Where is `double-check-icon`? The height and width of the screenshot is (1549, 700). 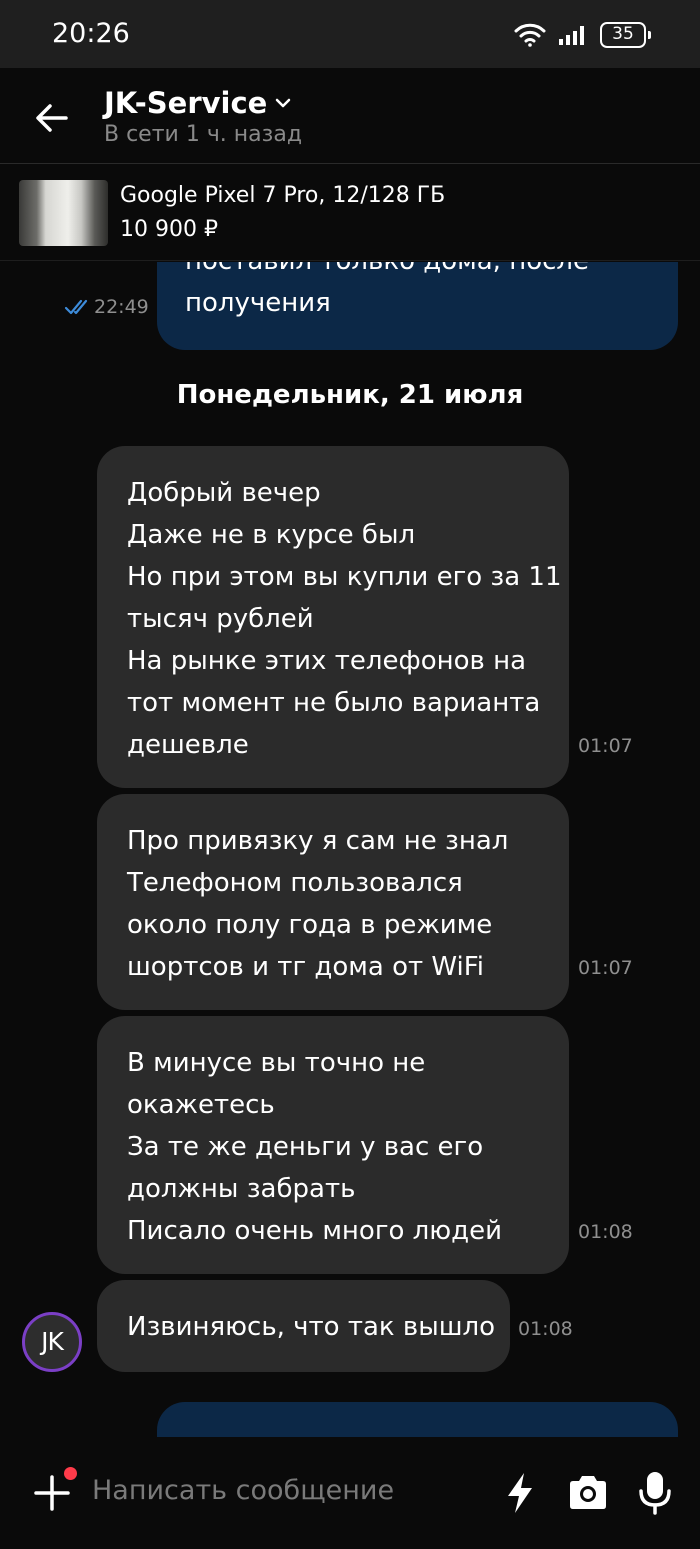
double-check-icon is located at coordinates (76, 307).